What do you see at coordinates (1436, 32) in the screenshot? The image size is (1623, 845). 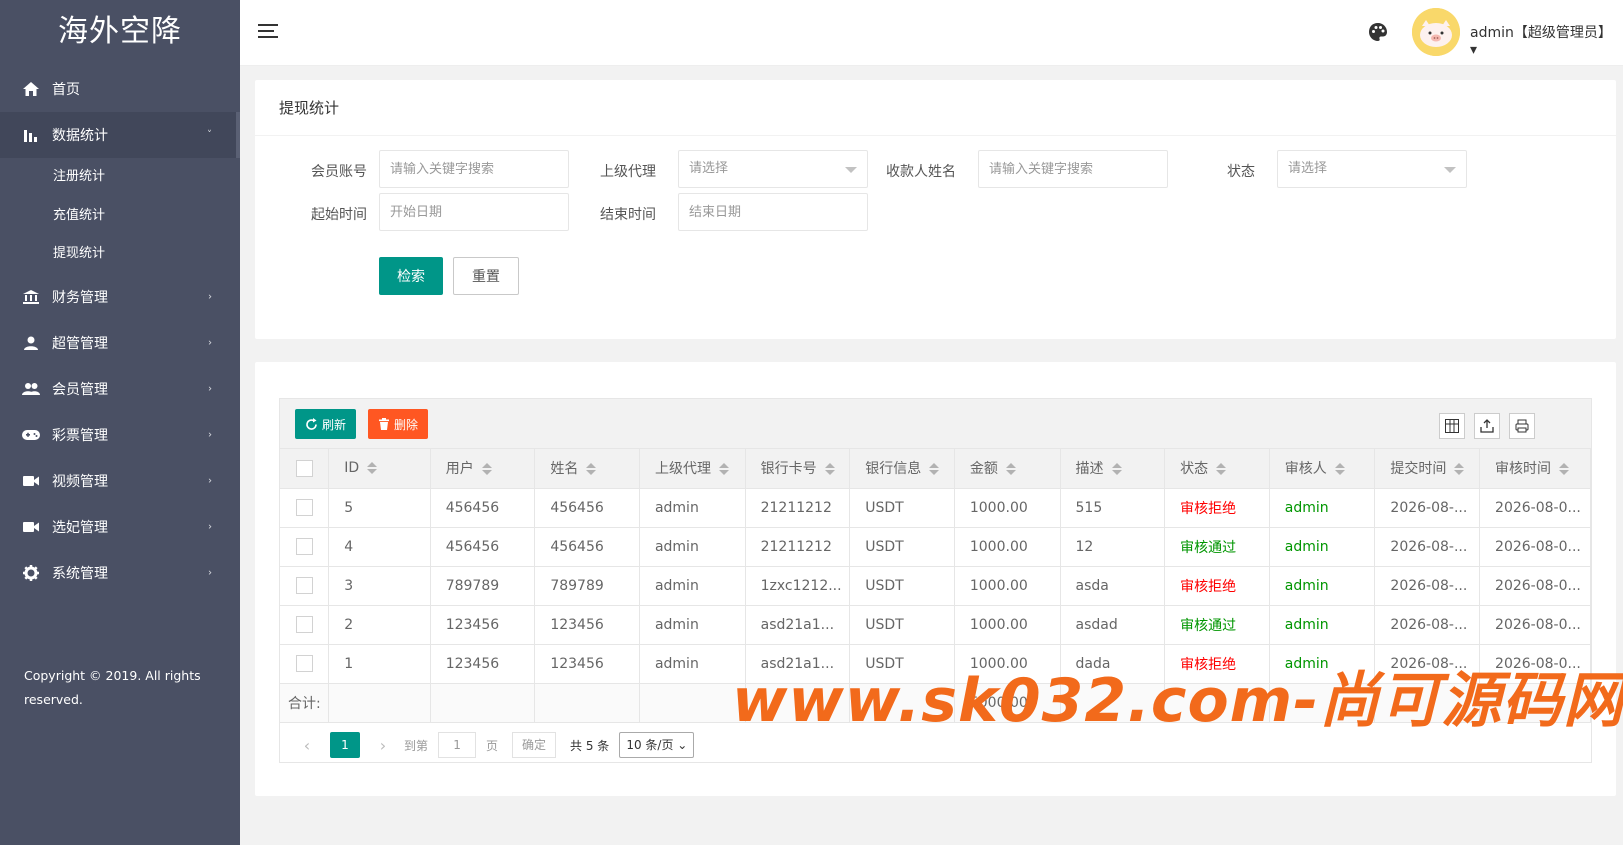 I see `avatar` at bounding box center [1436, 32].